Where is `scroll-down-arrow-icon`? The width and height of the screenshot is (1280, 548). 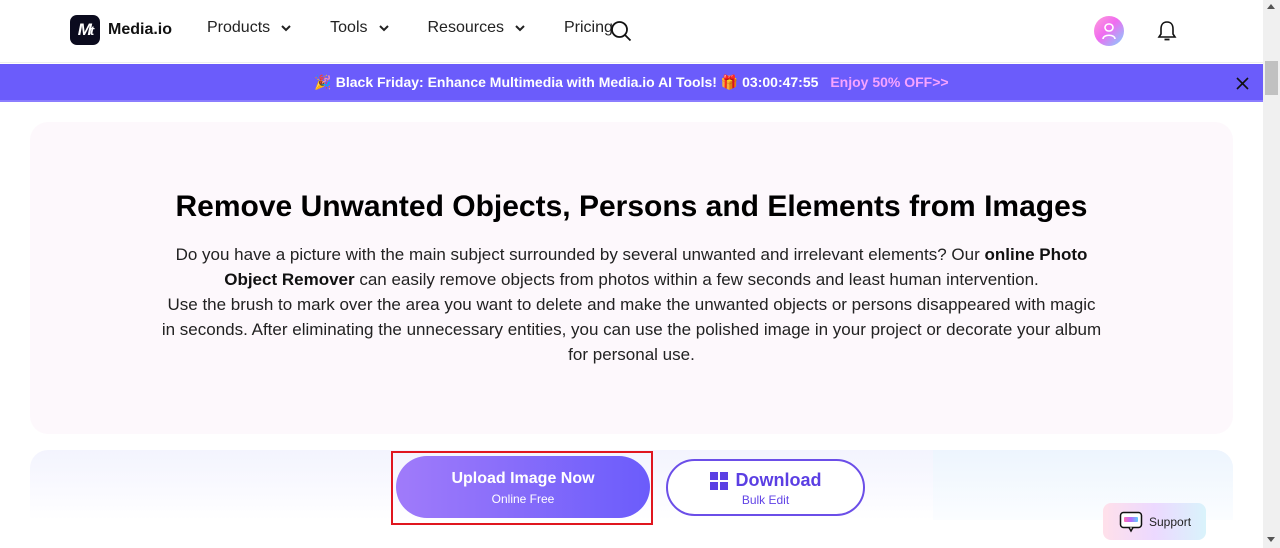 scroll-down-arrow-icon is located at coordinates (1271, 539).